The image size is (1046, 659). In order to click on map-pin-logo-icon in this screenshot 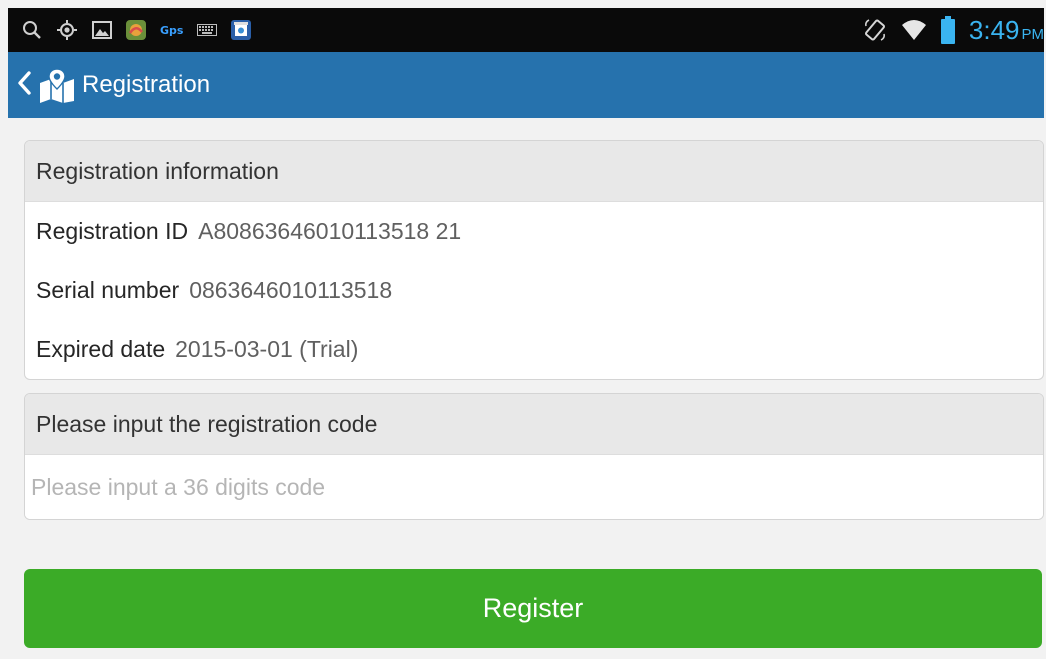, I will do `click(57, 85)`.